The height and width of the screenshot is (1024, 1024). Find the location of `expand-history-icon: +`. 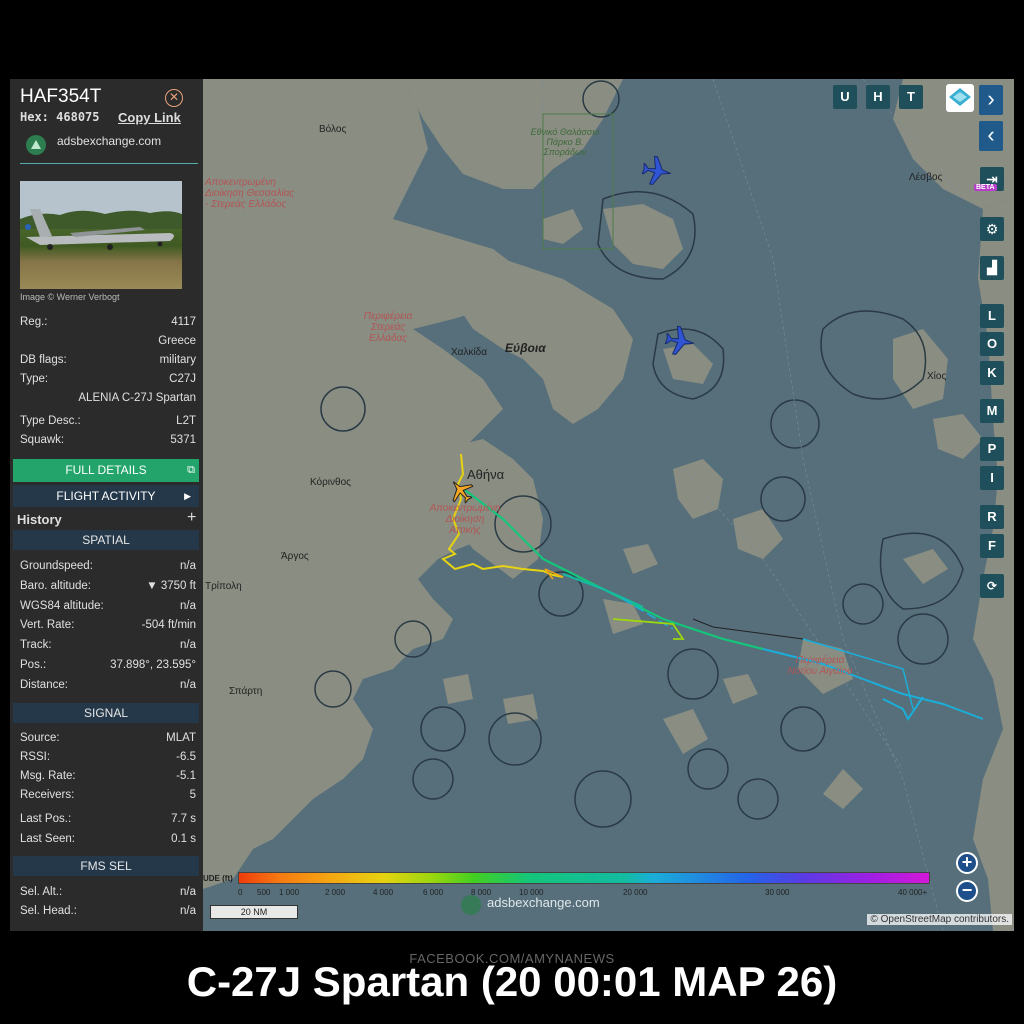

expand-history-icon: + is located at coordinates (191, 518).